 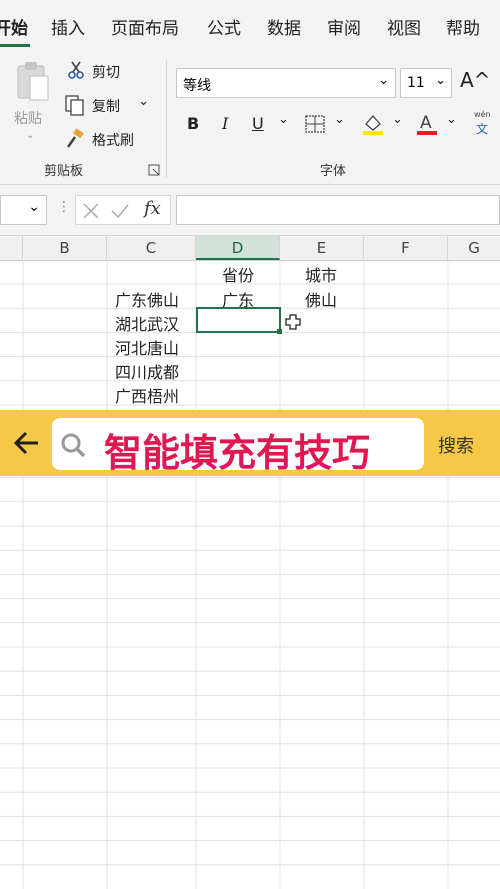 I want to click on underline-chevron-icon: ⌄, so click(x=283, y=119).